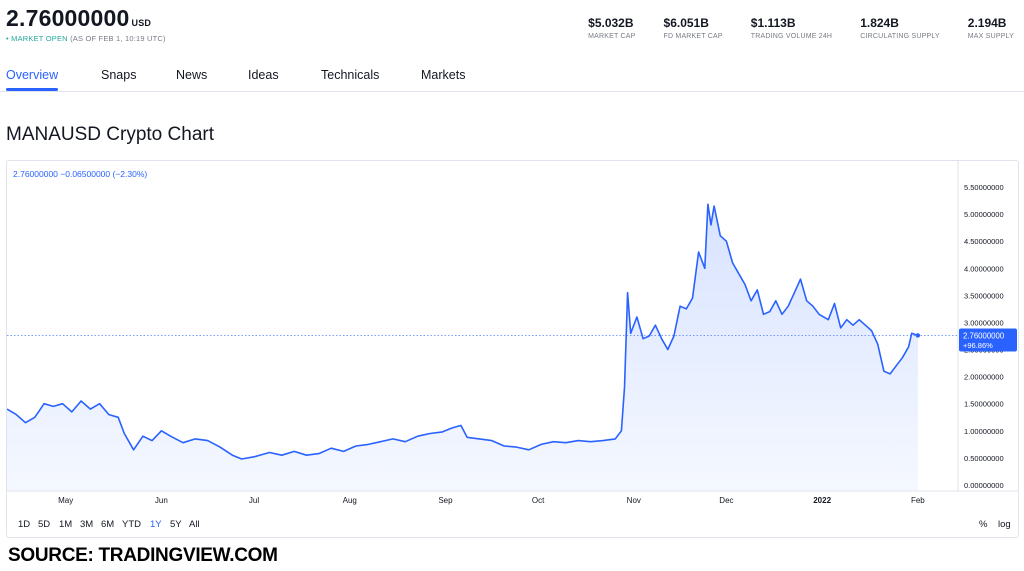  I want to click on range-1y: 1Y, so click(156, 524).